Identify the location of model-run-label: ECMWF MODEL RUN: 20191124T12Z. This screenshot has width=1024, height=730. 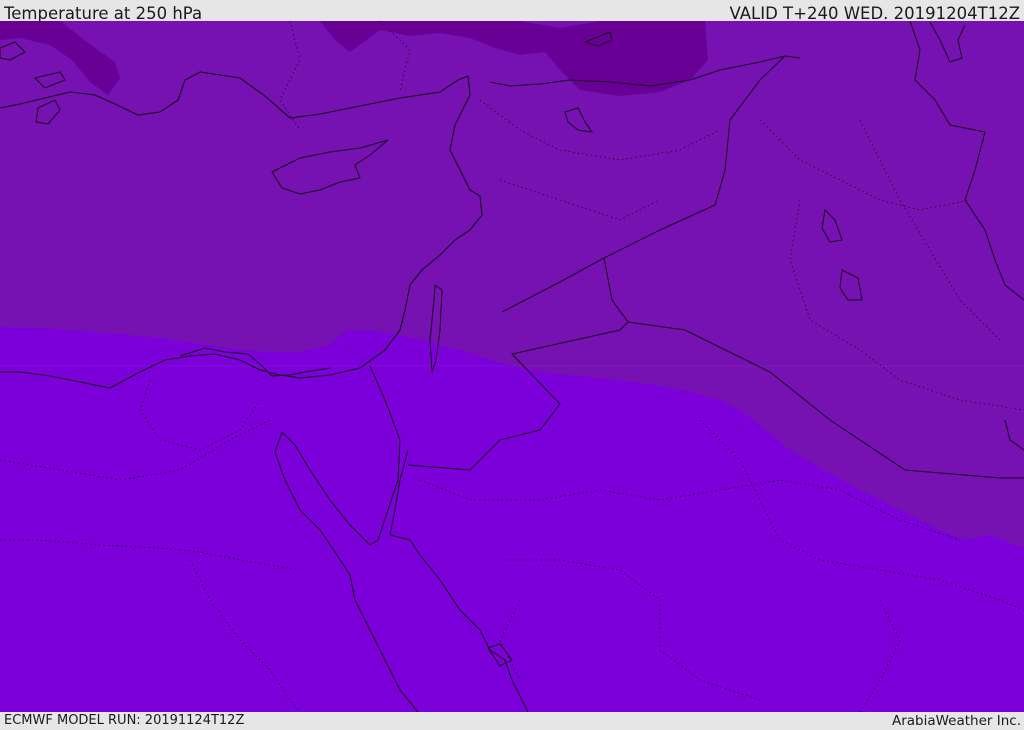
(124, 720).